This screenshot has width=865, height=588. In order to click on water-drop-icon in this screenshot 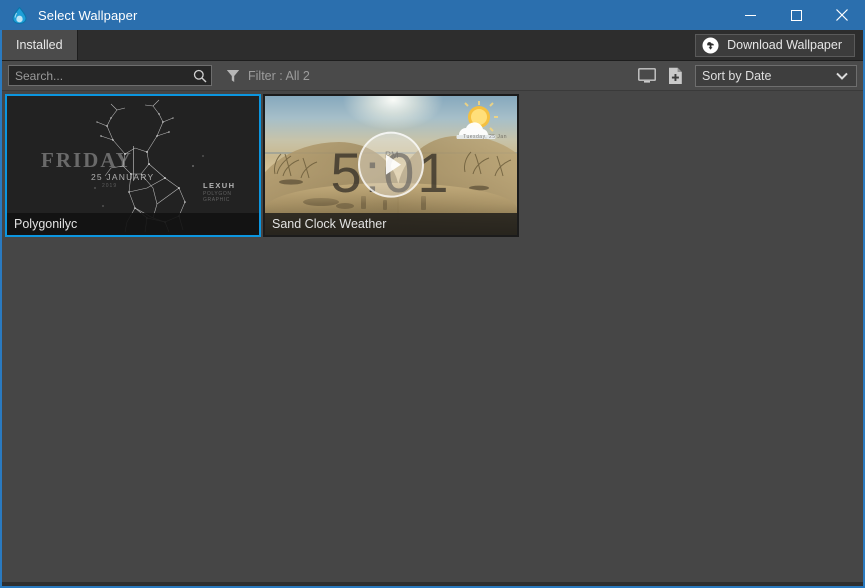, I will do `click(19, 15)`.